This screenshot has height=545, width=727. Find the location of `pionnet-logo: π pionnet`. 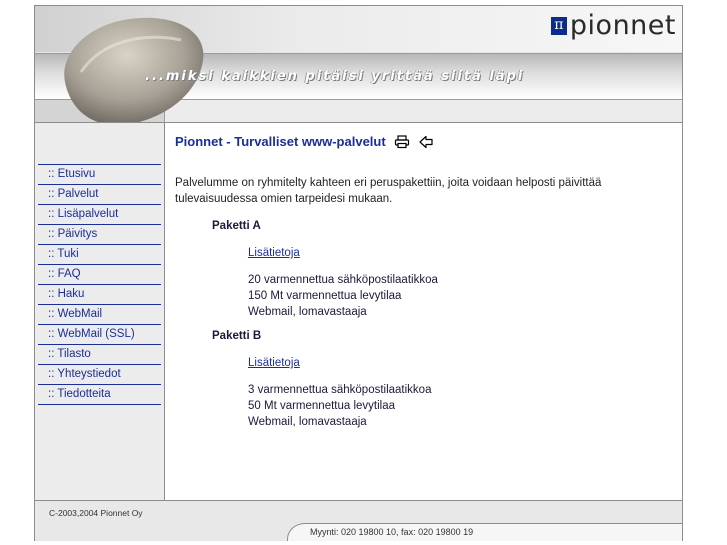

pionnet-logo: π pionnet is located at coordinates (613, 25).